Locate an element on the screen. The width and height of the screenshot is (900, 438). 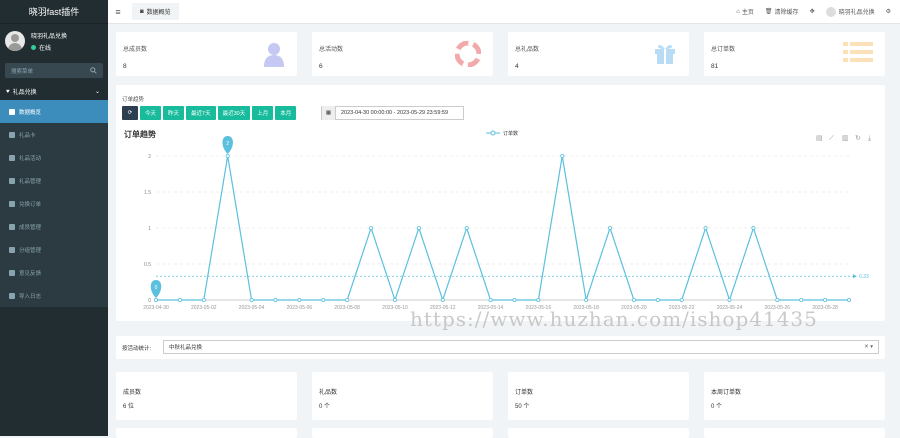
import-icon is located at coordinates (12, 295).